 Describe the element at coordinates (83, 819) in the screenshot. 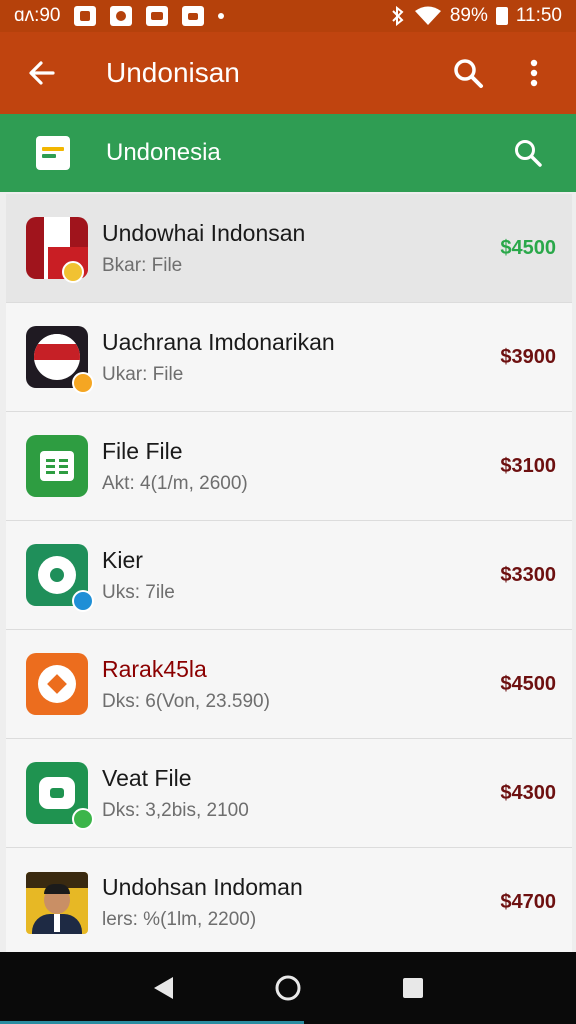

I see `green-check-badge` at that location.